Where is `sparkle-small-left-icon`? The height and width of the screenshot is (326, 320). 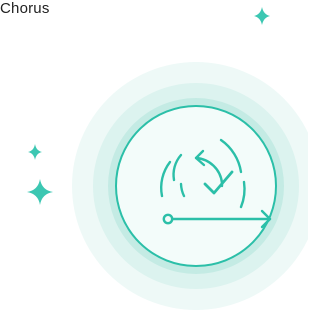 sparkle-small-left-icon is located at coordinates (35, 152).